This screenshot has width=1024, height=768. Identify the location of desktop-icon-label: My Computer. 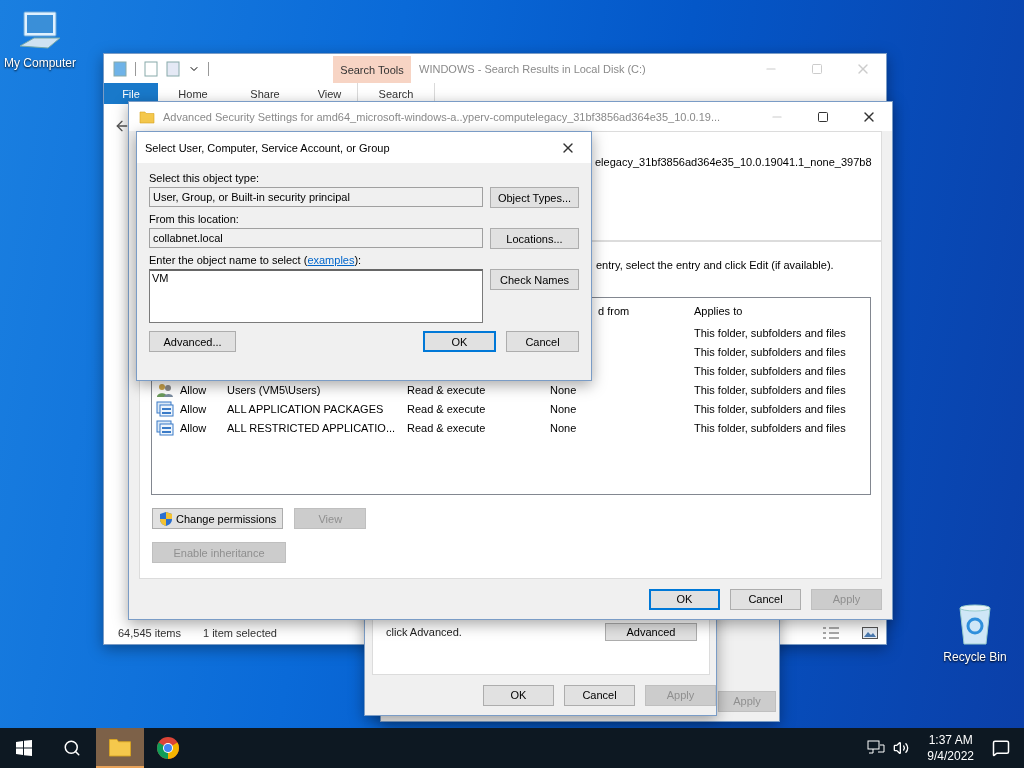
(40, 63).